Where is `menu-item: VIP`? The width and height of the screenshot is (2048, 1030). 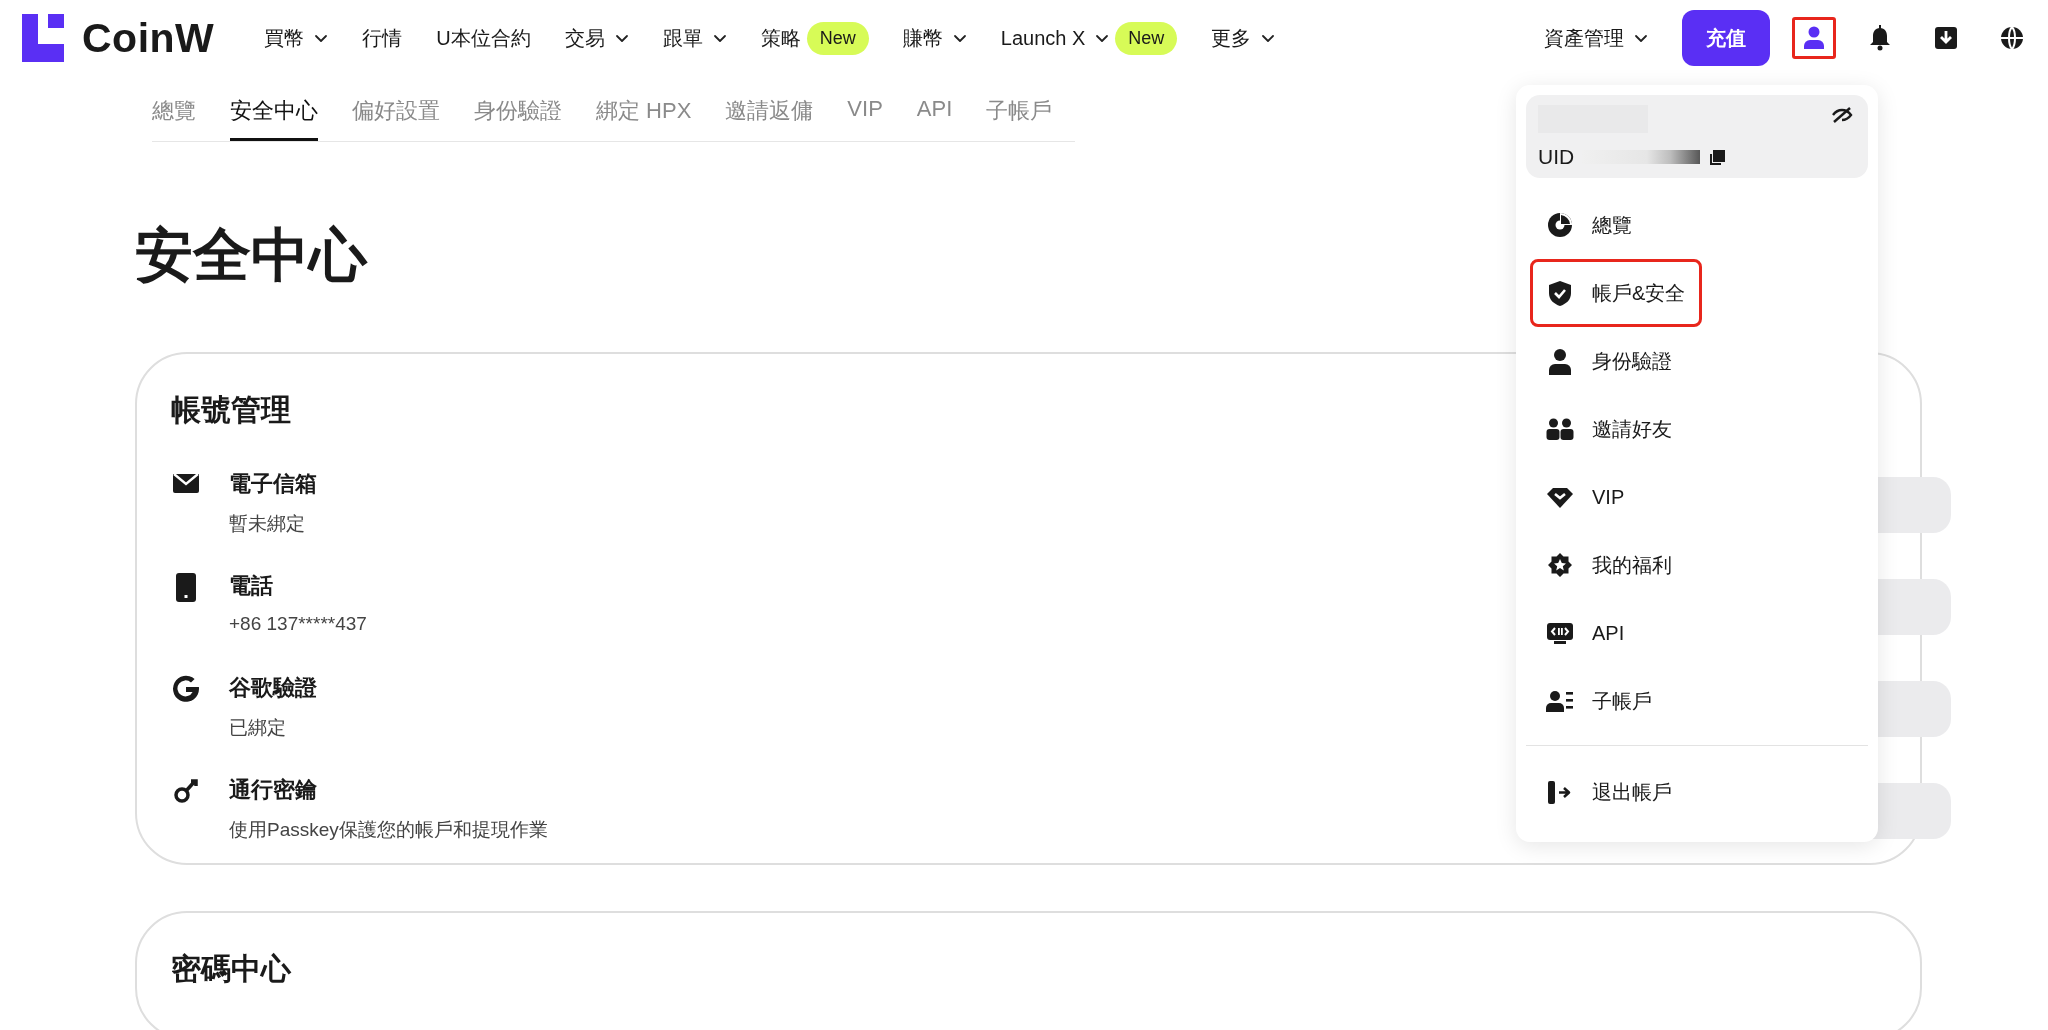 menu-item: VIP is located at coordinates (1586, 497).